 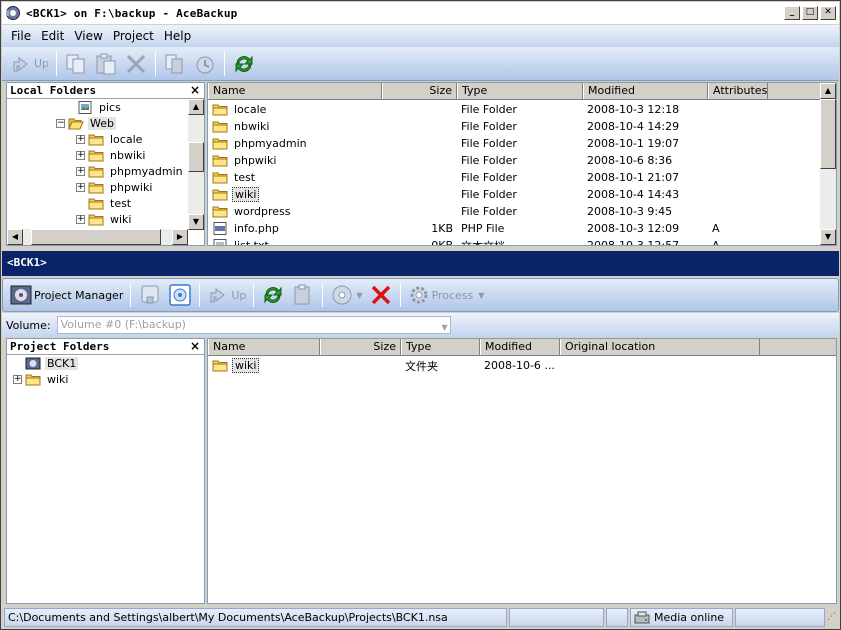 I want to click on project-title-band: <BCK1>, so click(x=420, y=263).